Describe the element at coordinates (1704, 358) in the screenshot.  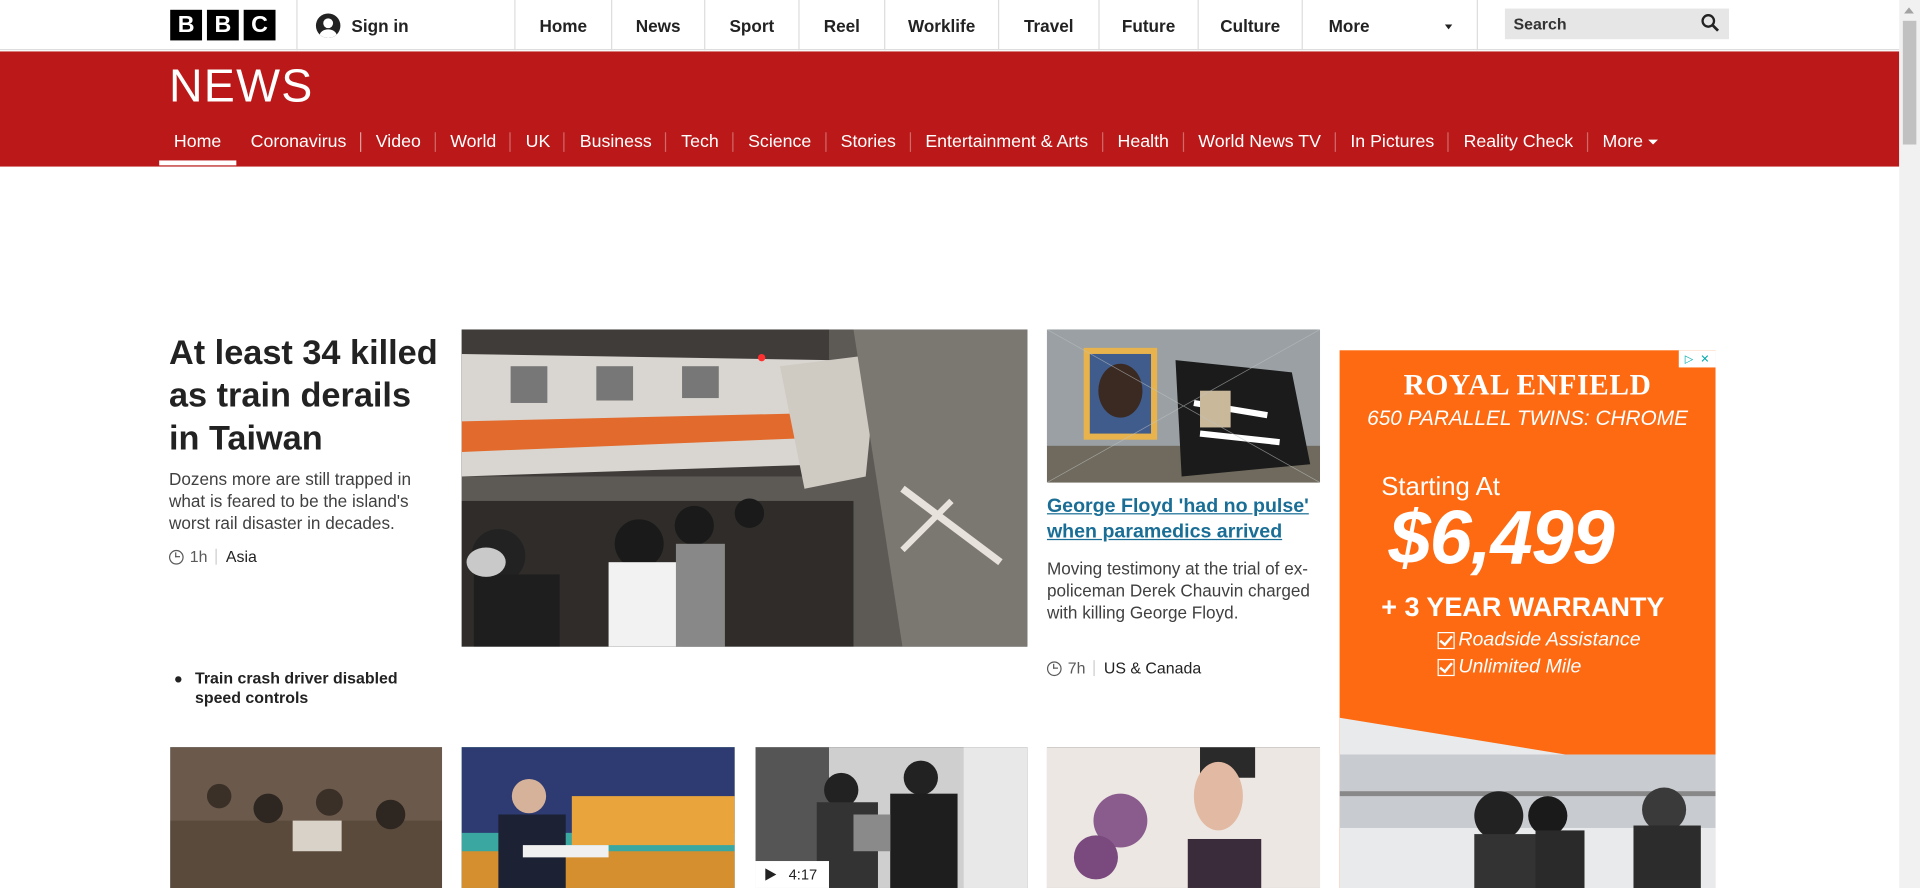
I see `close-icon: ✕` at that location.